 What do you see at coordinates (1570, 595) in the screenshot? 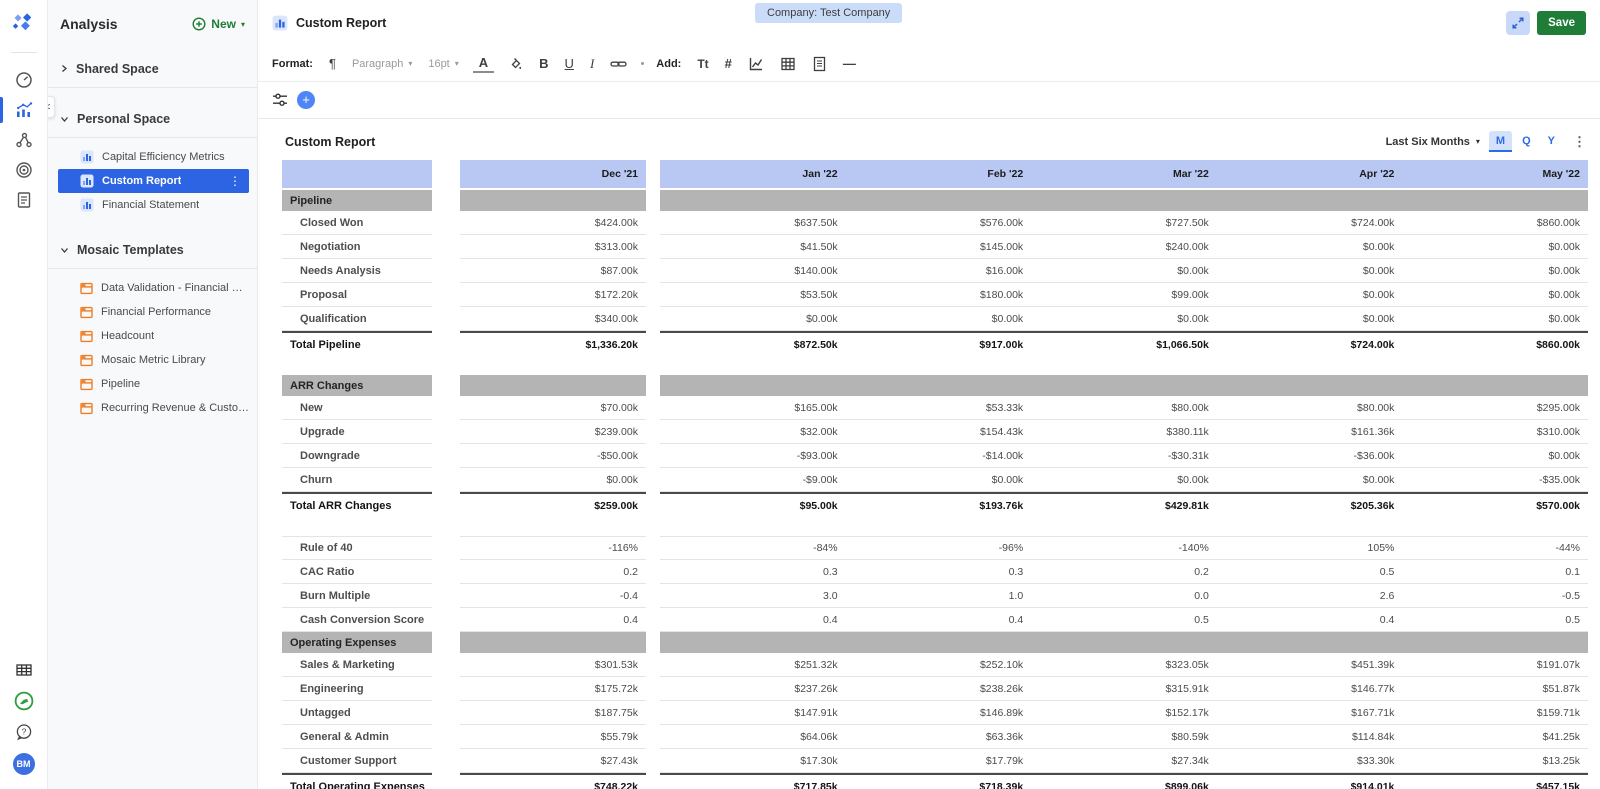
I see `cell: -0.5` at bounding box center [1570, 595].